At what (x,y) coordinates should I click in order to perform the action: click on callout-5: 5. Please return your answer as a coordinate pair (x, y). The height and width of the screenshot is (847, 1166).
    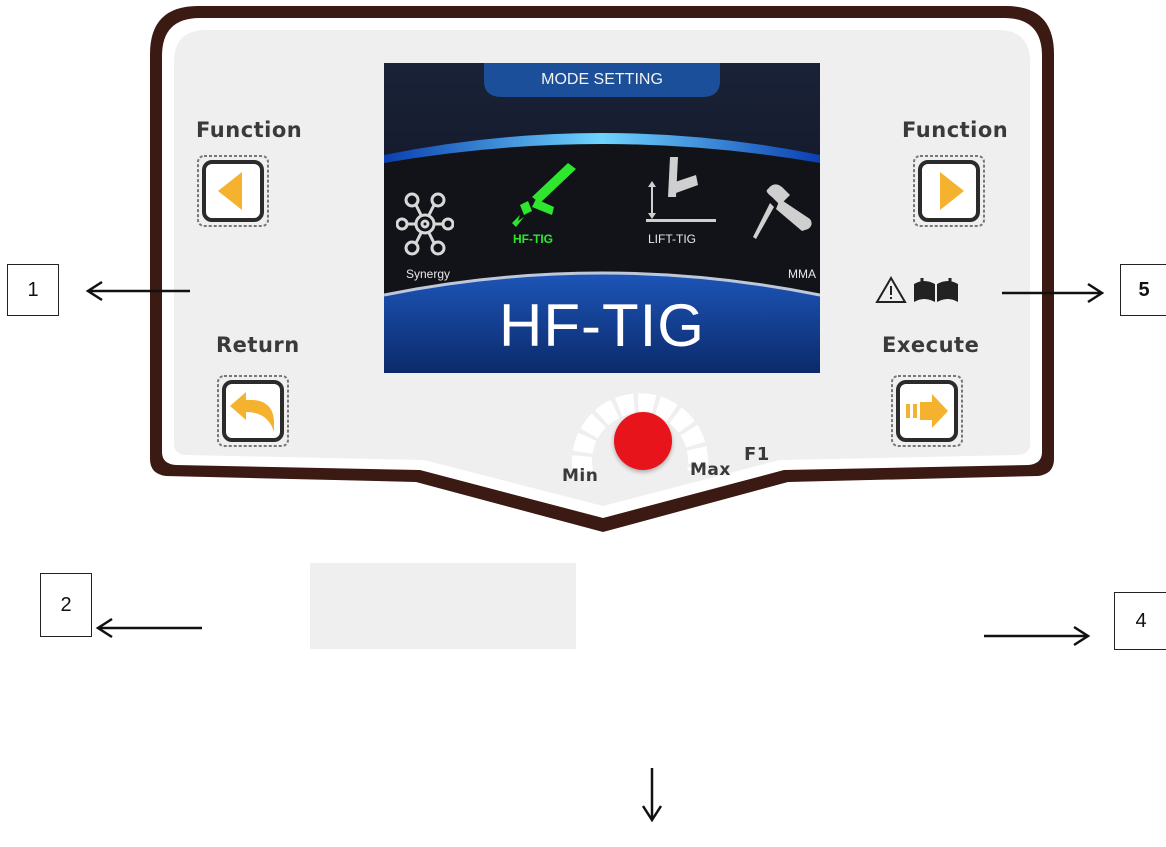
    Looking at the image, I should click on (1143, 290).